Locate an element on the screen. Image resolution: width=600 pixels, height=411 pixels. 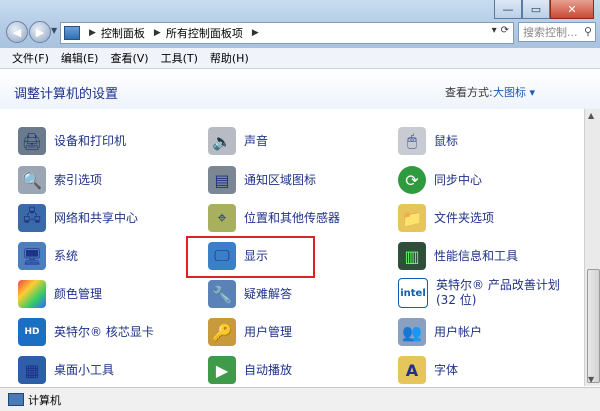
taskbar-icon: ▤ is located at coordinates (222, 180).